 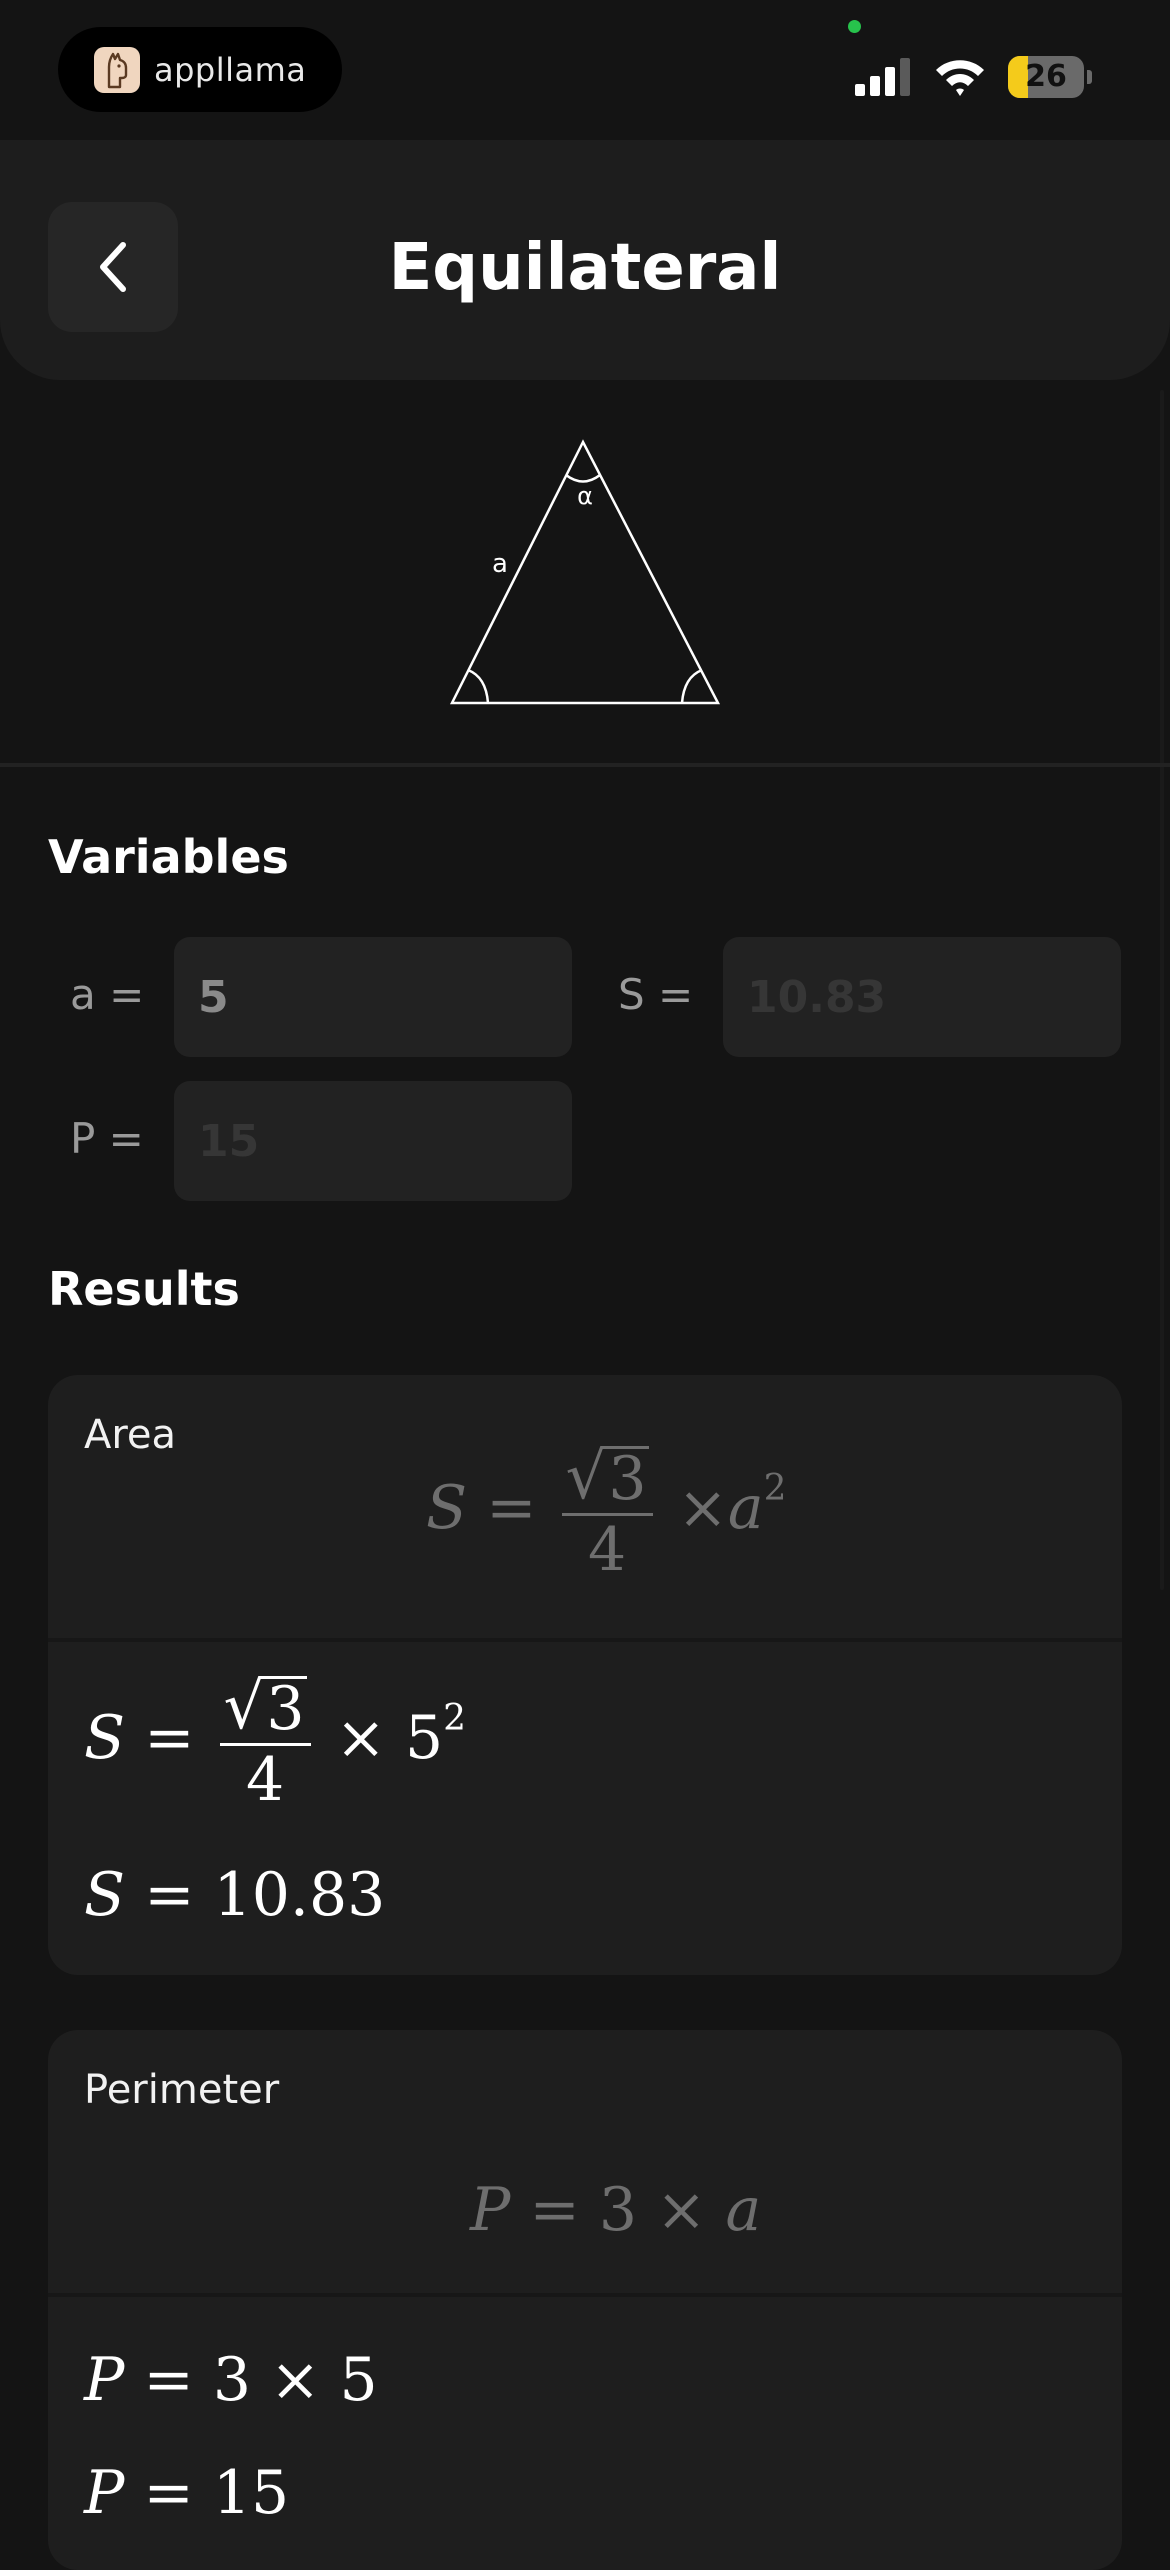 I want to click on cellular-signal-icon, so click(x=882, y=77).